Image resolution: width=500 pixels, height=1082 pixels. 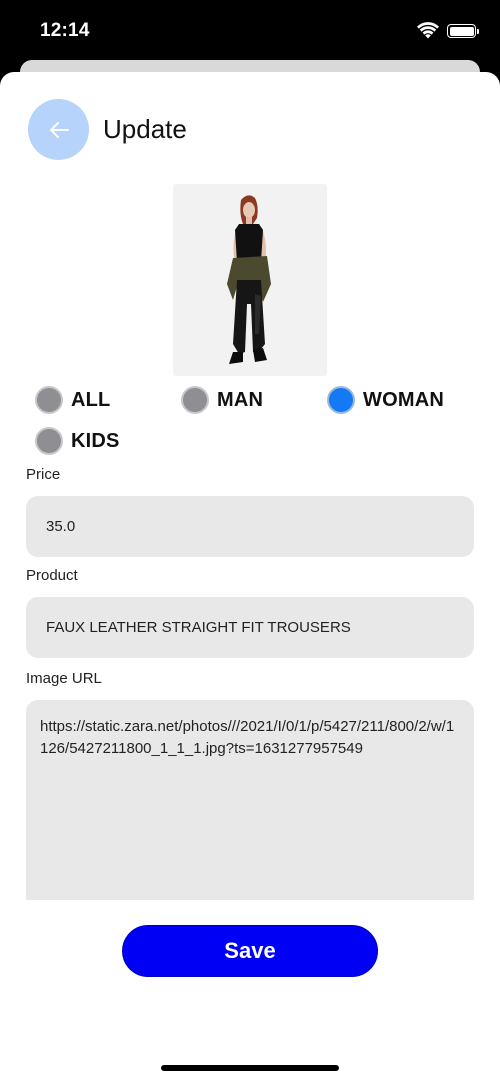 I want to click on product-image, so click(x=250, y=280).